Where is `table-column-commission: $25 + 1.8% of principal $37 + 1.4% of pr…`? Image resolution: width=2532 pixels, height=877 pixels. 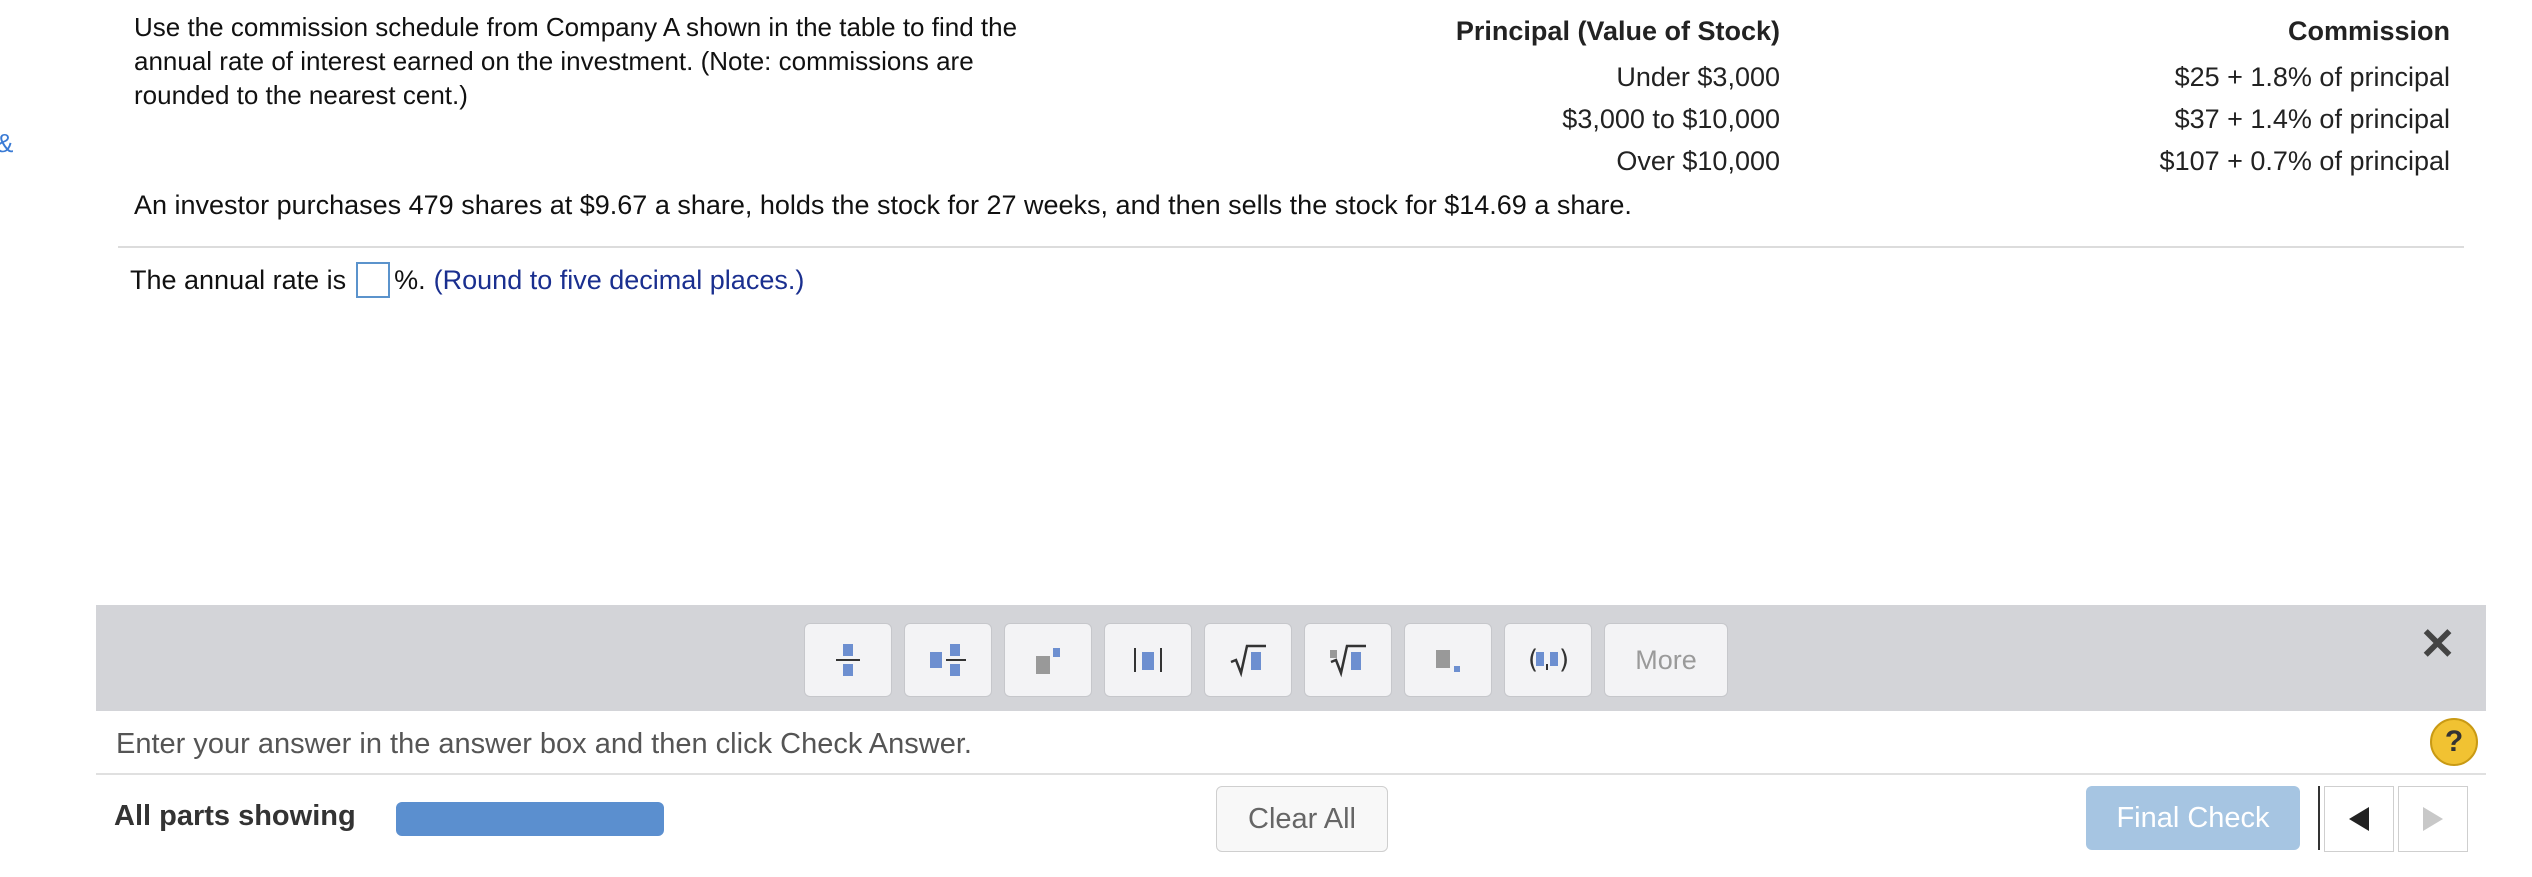 table-column-commission: $25 + 1.8% of principal $37 + 1.4% of pr… is located at coordinates (2155, 119).